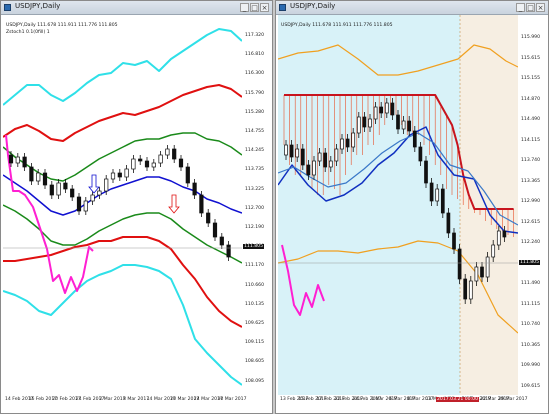 This screenshot has width=549, height=414. I want to click on left-price-tick: 115.280, so click(254, 112).